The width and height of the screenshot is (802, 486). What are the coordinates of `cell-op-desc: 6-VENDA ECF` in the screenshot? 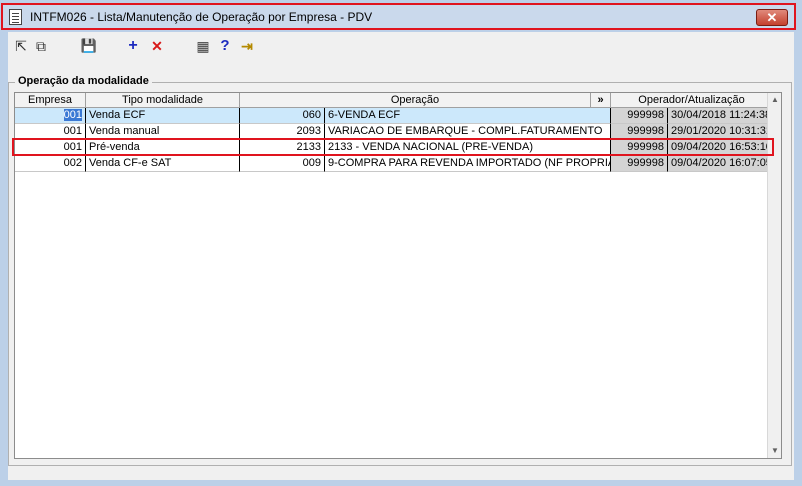 It's located at (468, 116).